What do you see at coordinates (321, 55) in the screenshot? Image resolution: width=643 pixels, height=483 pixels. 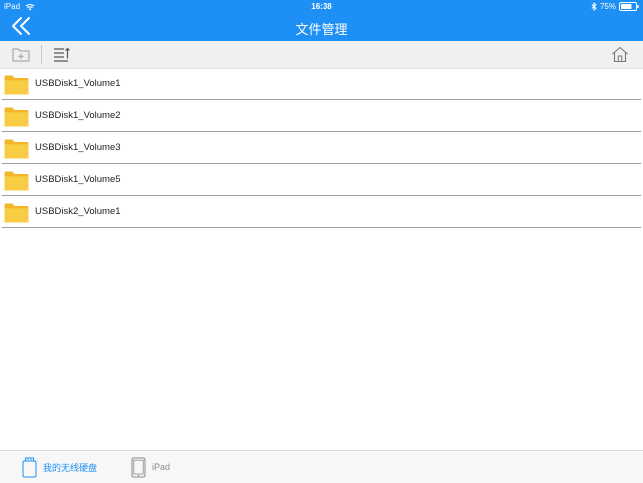 I see `toolbar` at bounding box center [321, 55].